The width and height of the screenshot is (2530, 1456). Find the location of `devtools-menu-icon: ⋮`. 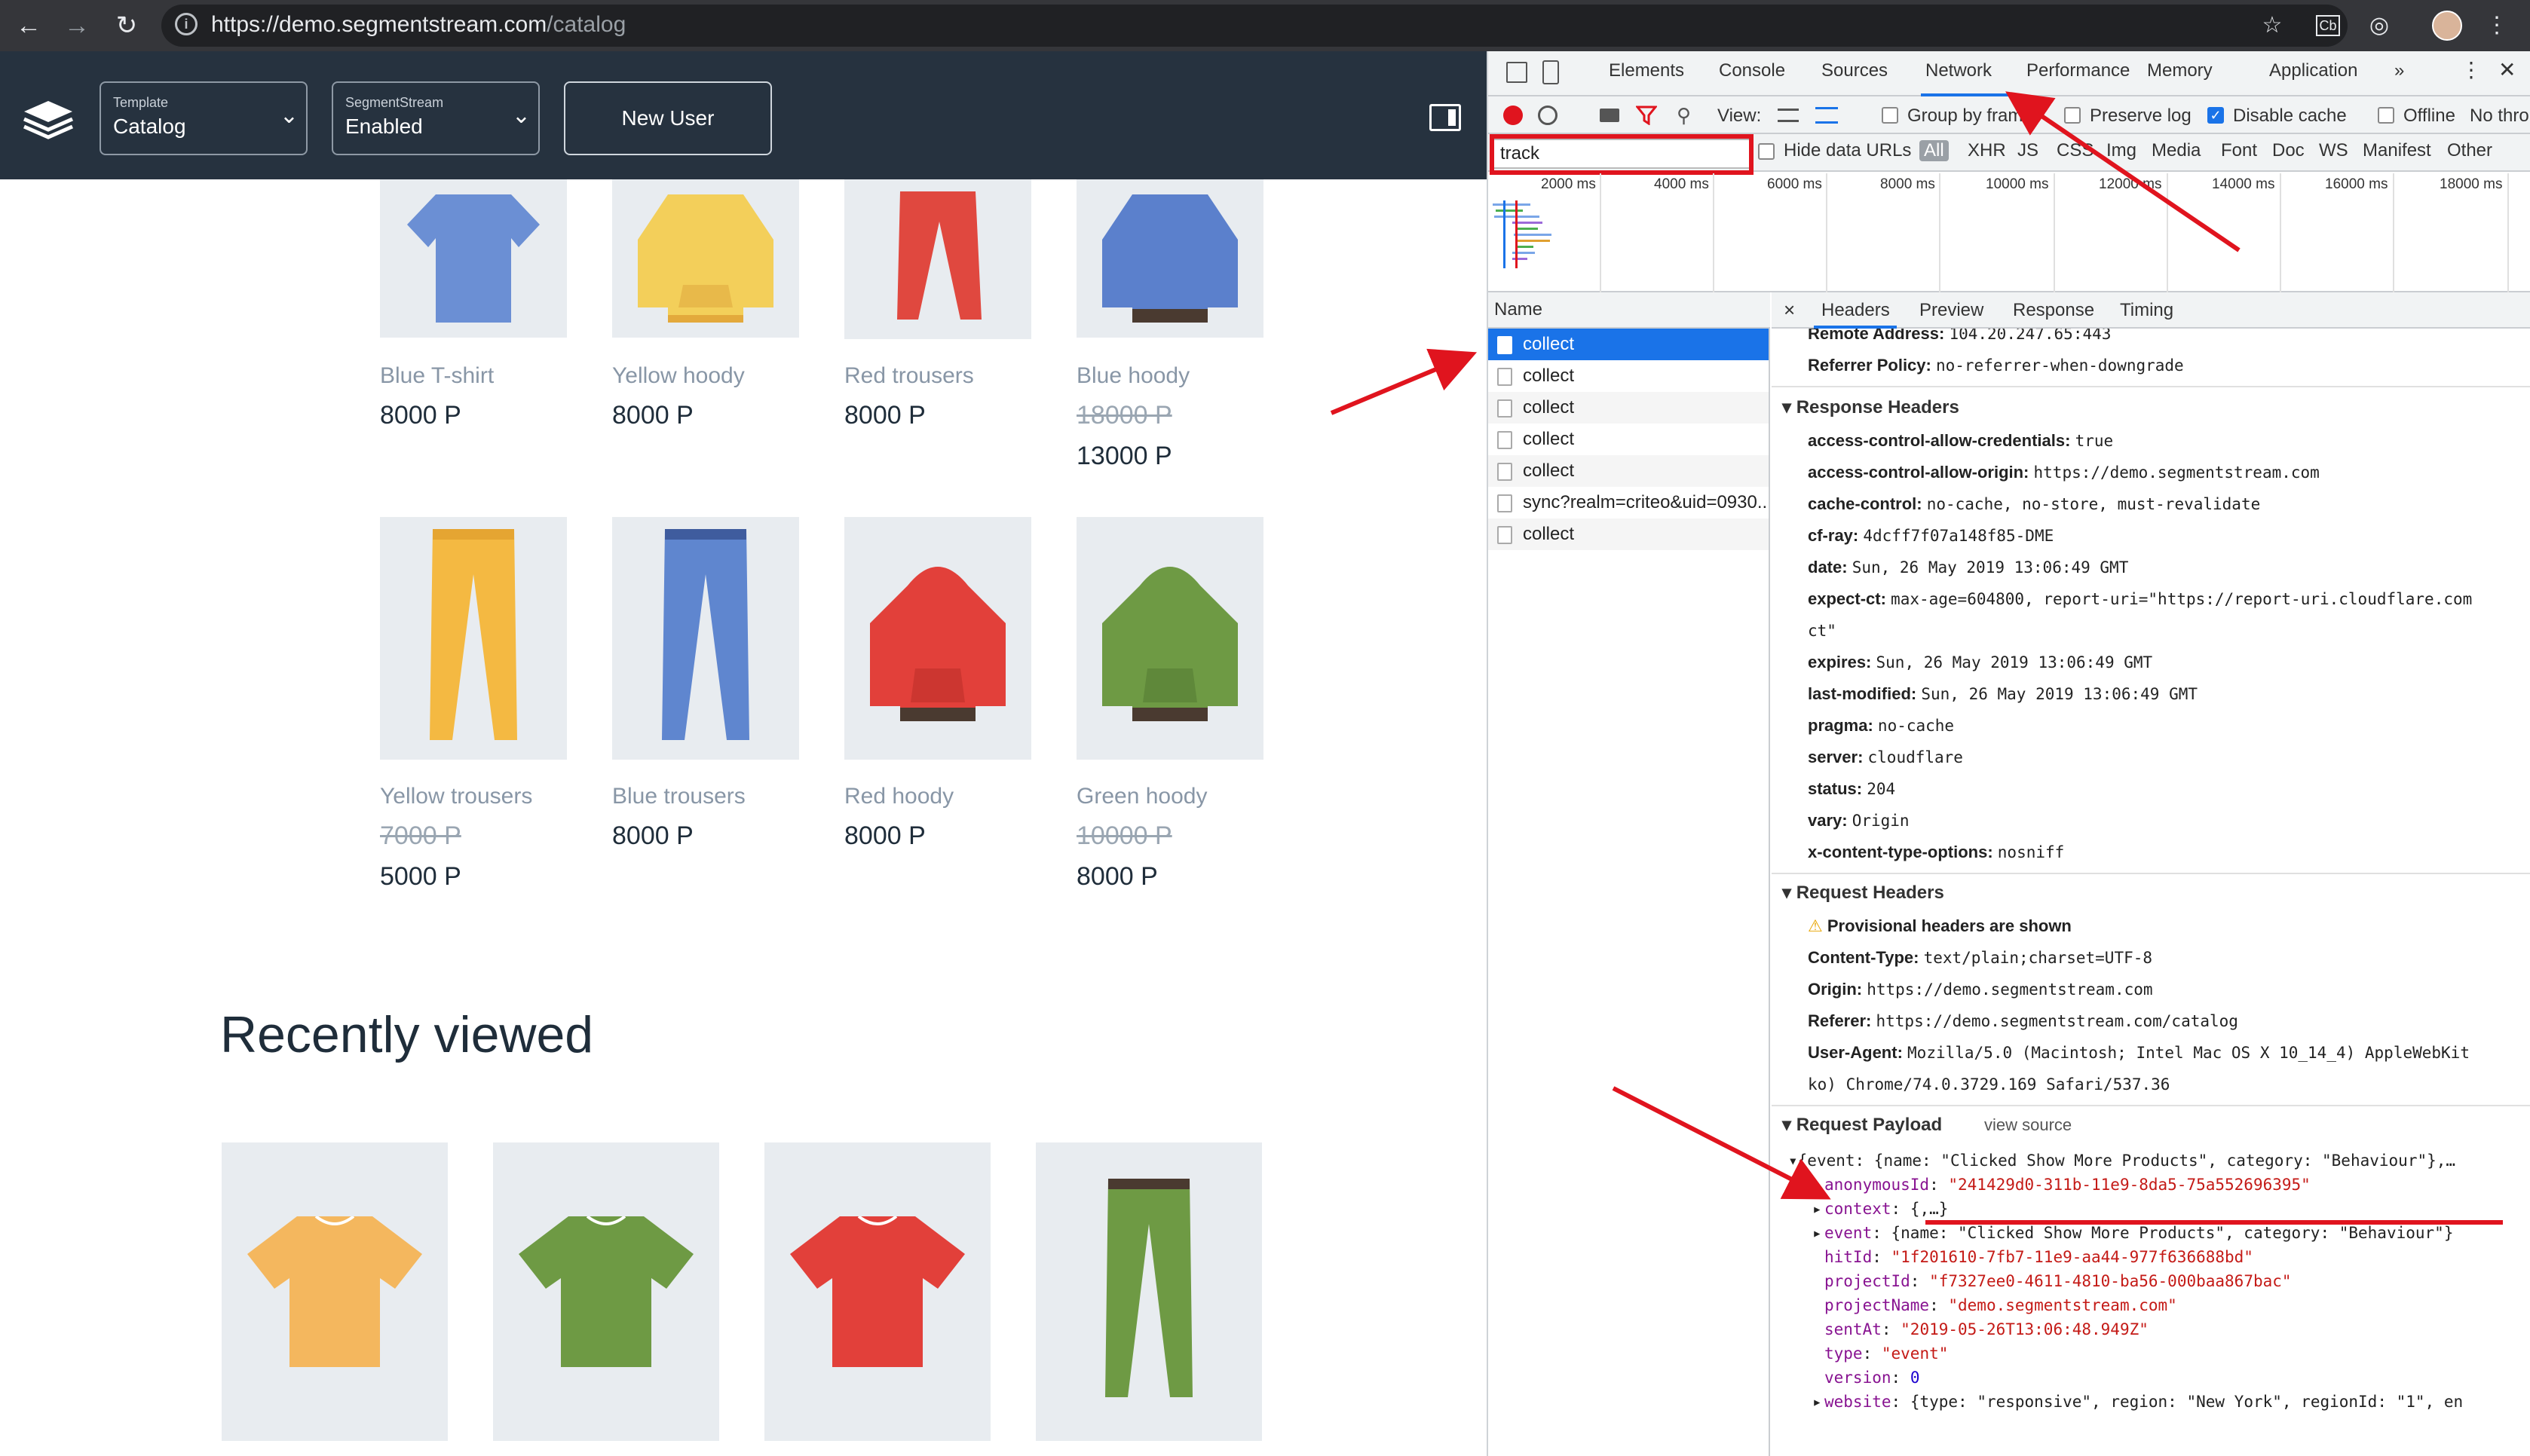

devtools-menu-icon: ⋮ is located at coordinates (2471, 69).